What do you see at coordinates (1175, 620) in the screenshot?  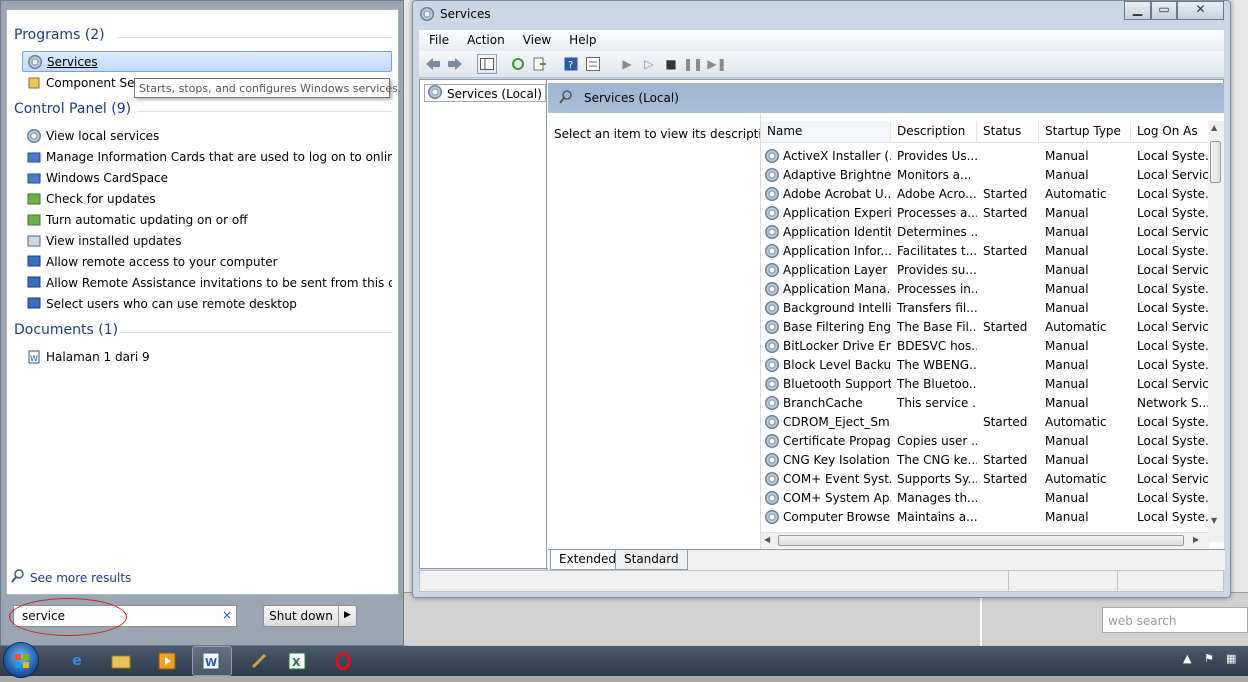 I see `web-search-input: web search` at bounding box center [1175, 620].